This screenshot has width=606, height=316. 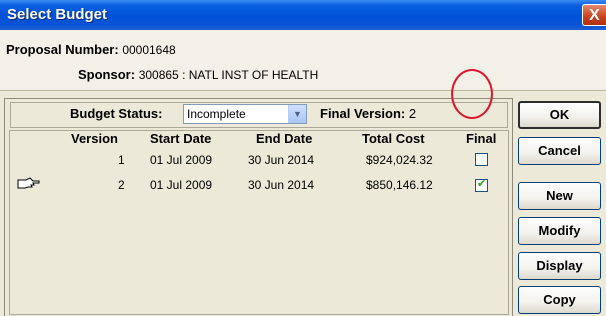 What do you see at coordinates (228, 75) in the screenshot?
I see `sponsor-value: 300865 : NATL INST OF HEALTH` at bounding box center [228, 75].